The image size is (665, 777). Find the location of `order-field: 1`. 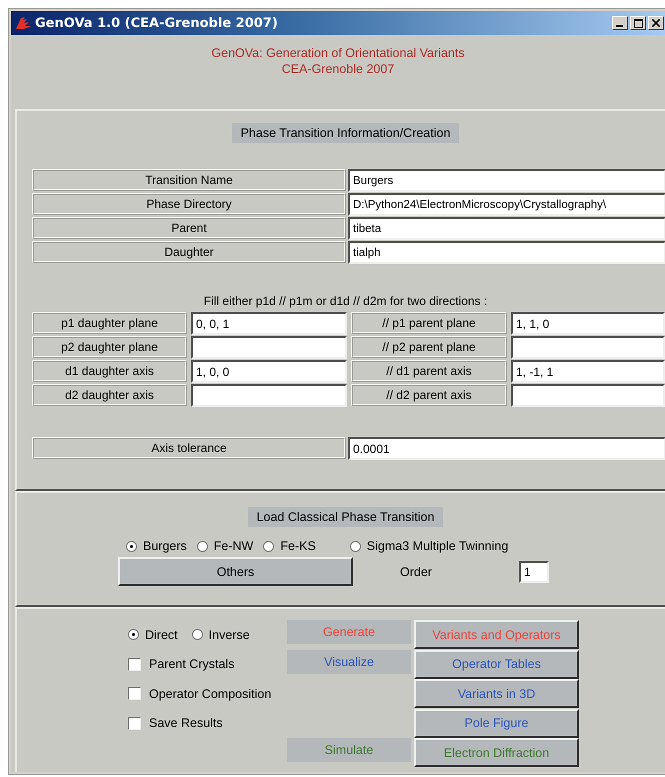

order-field: 1 is located at coordinates (533, 571).